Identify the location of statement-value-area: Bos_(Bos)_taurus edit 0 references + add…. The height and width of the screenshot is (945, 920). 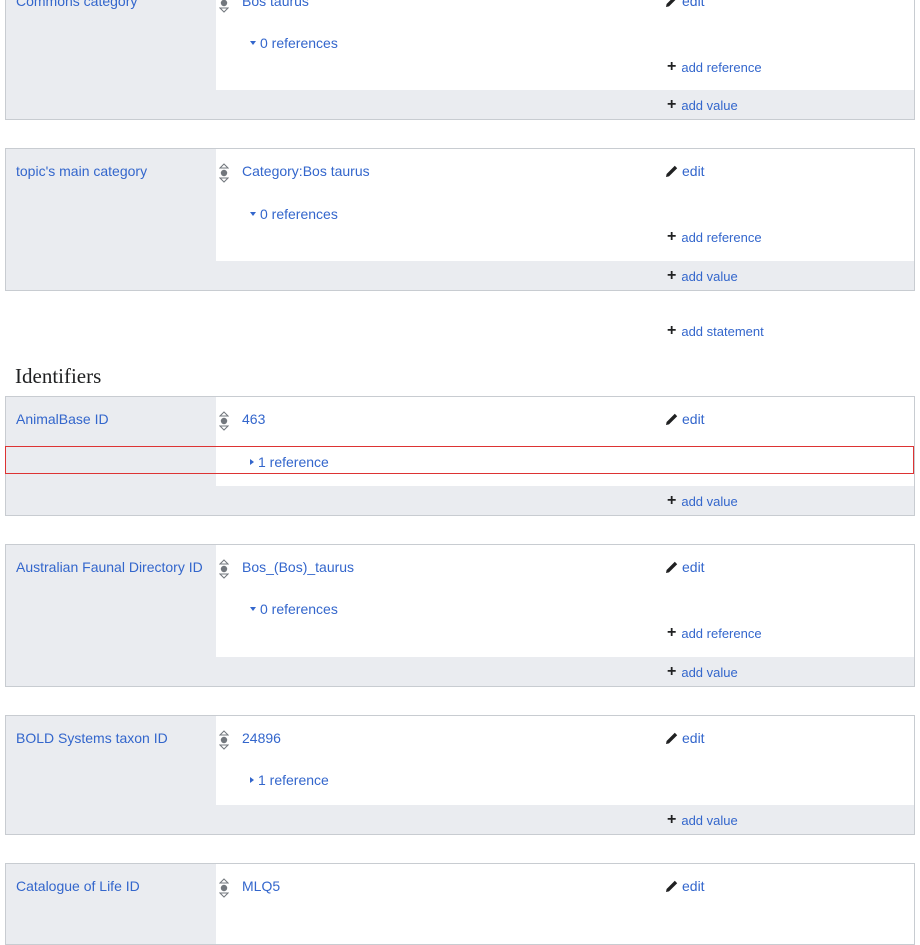
(565, 601).